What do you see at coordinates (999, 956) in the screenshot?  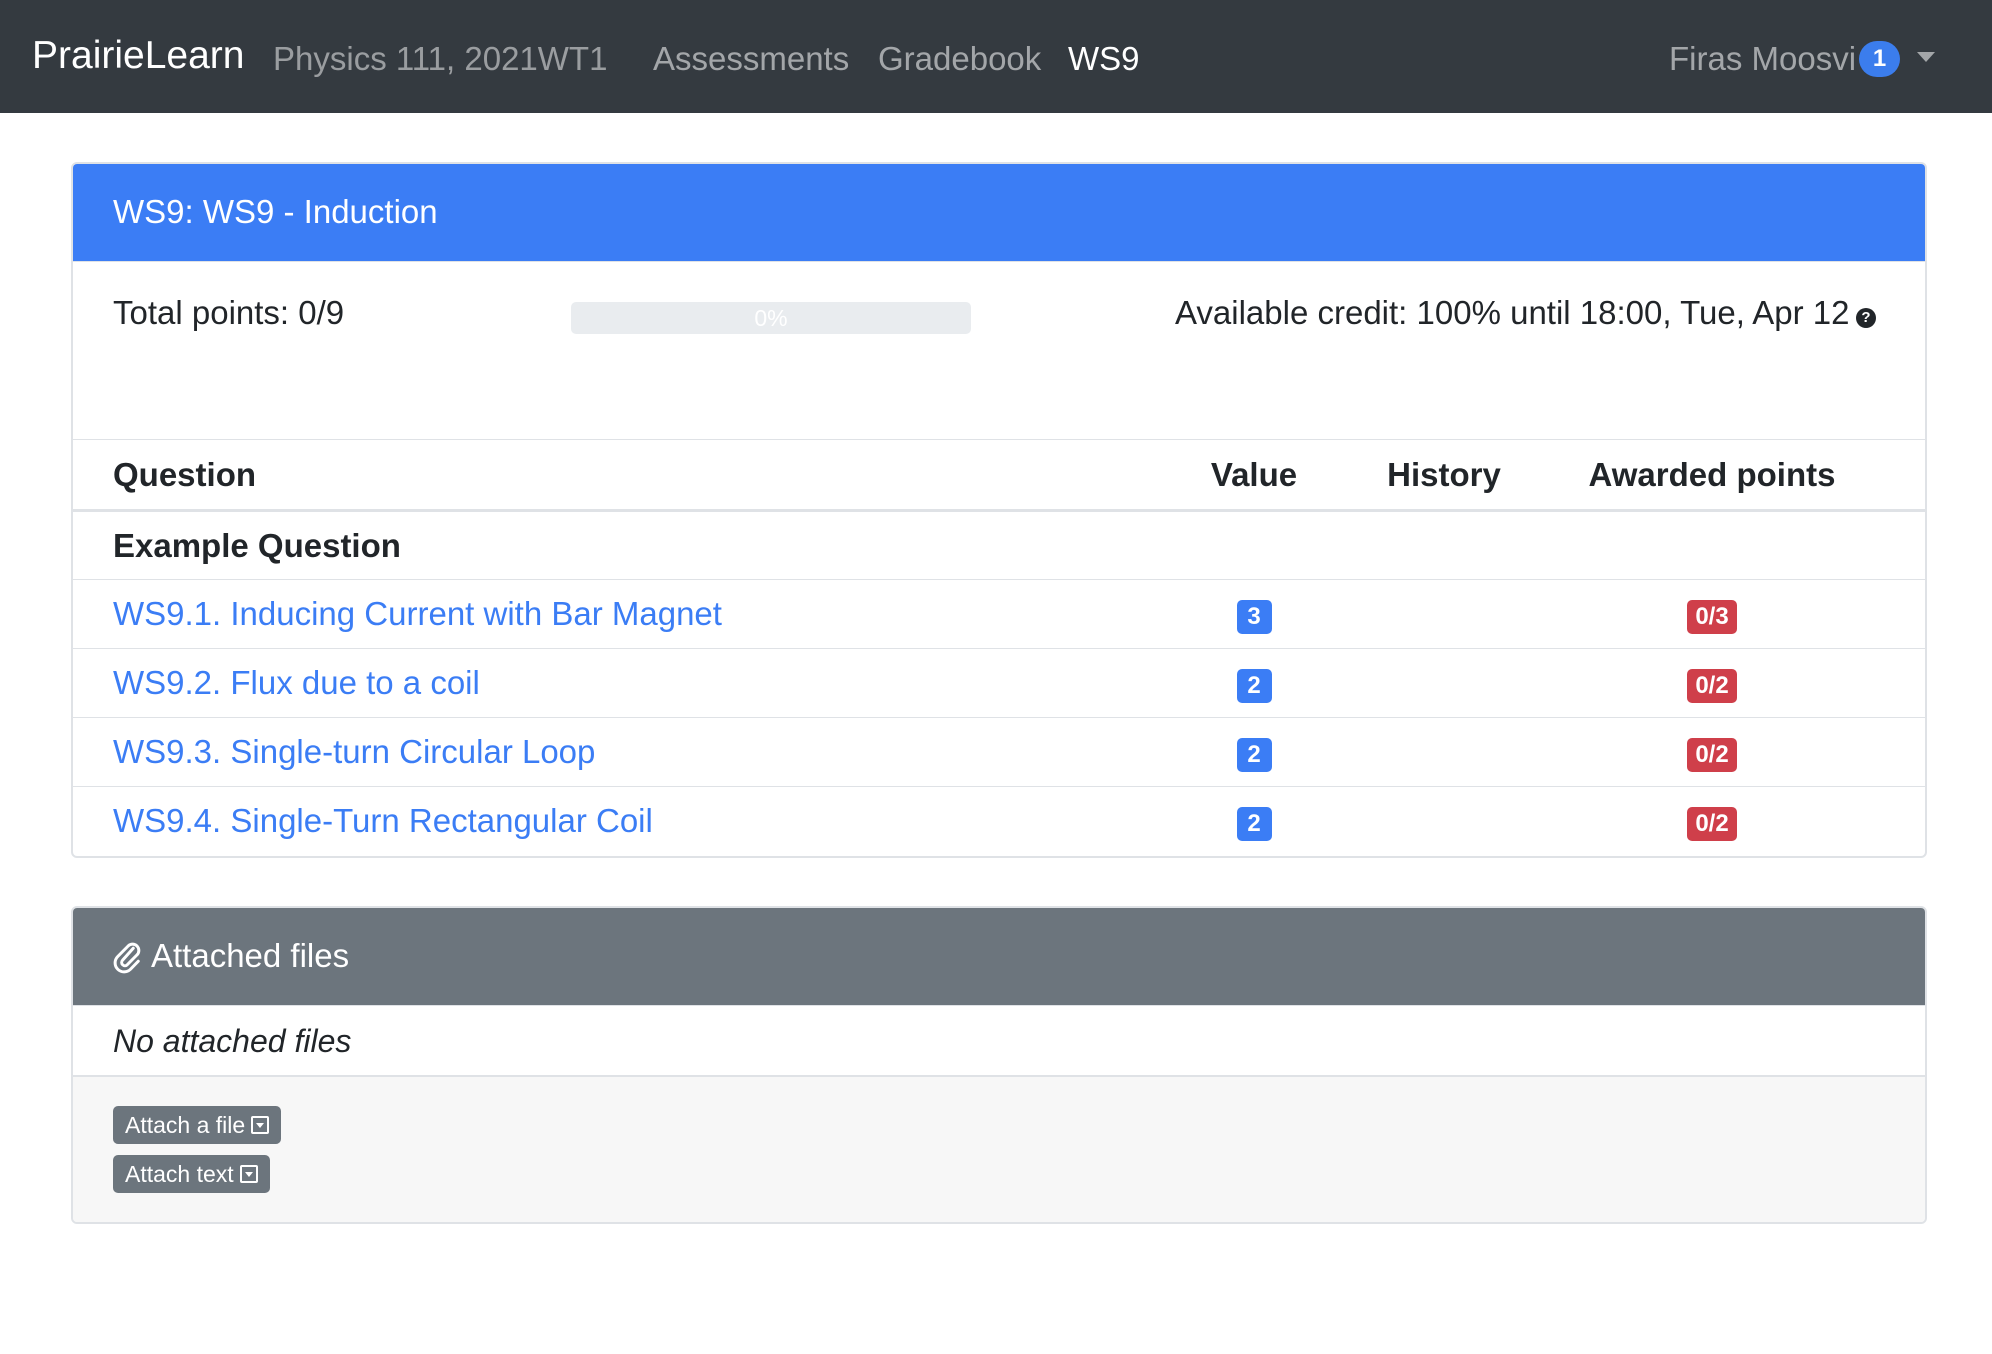 I see `attached-files-header: Attached files` at bounding box center [999, 956].